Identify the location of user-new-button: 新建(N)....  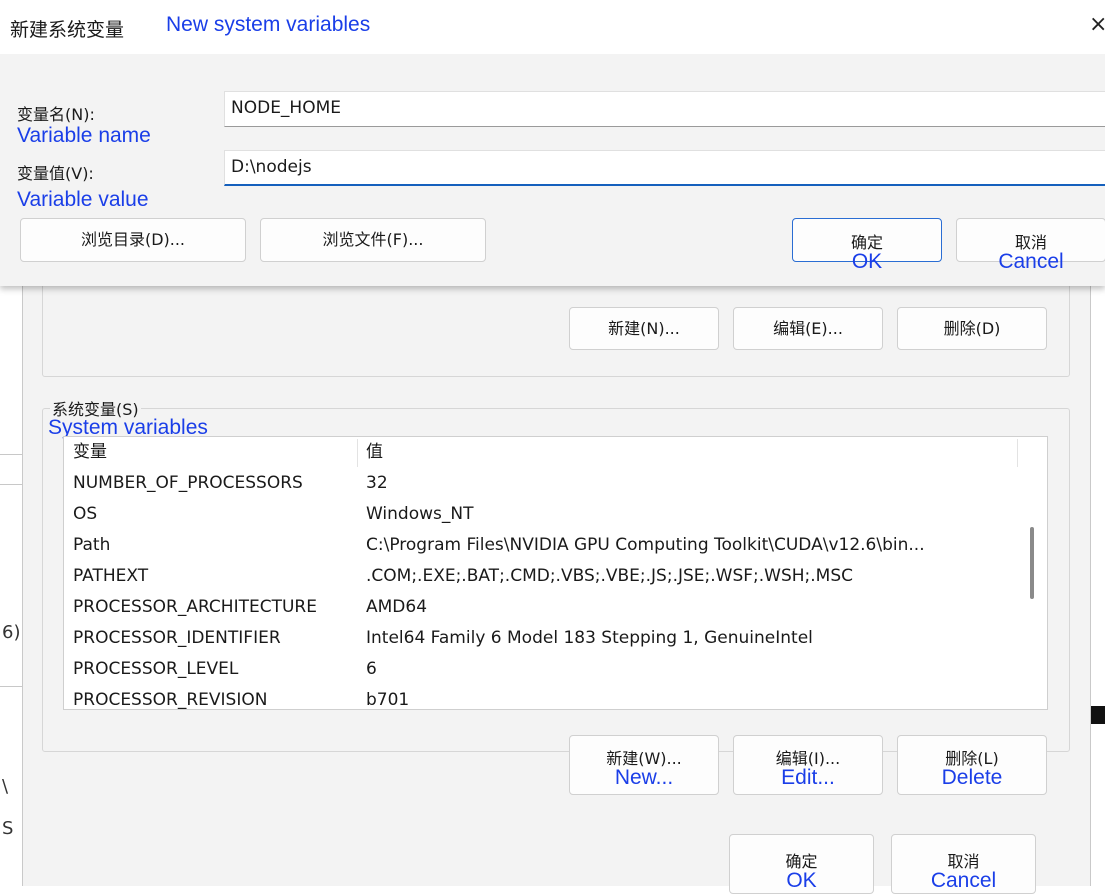
(644, 328).